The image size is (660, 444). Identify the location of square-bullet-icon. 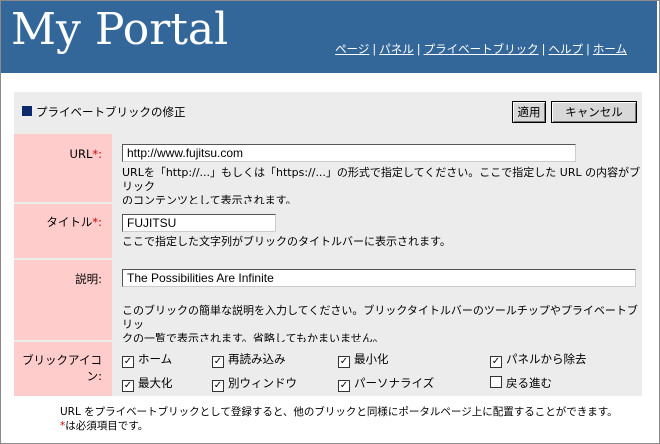
(27, 111).